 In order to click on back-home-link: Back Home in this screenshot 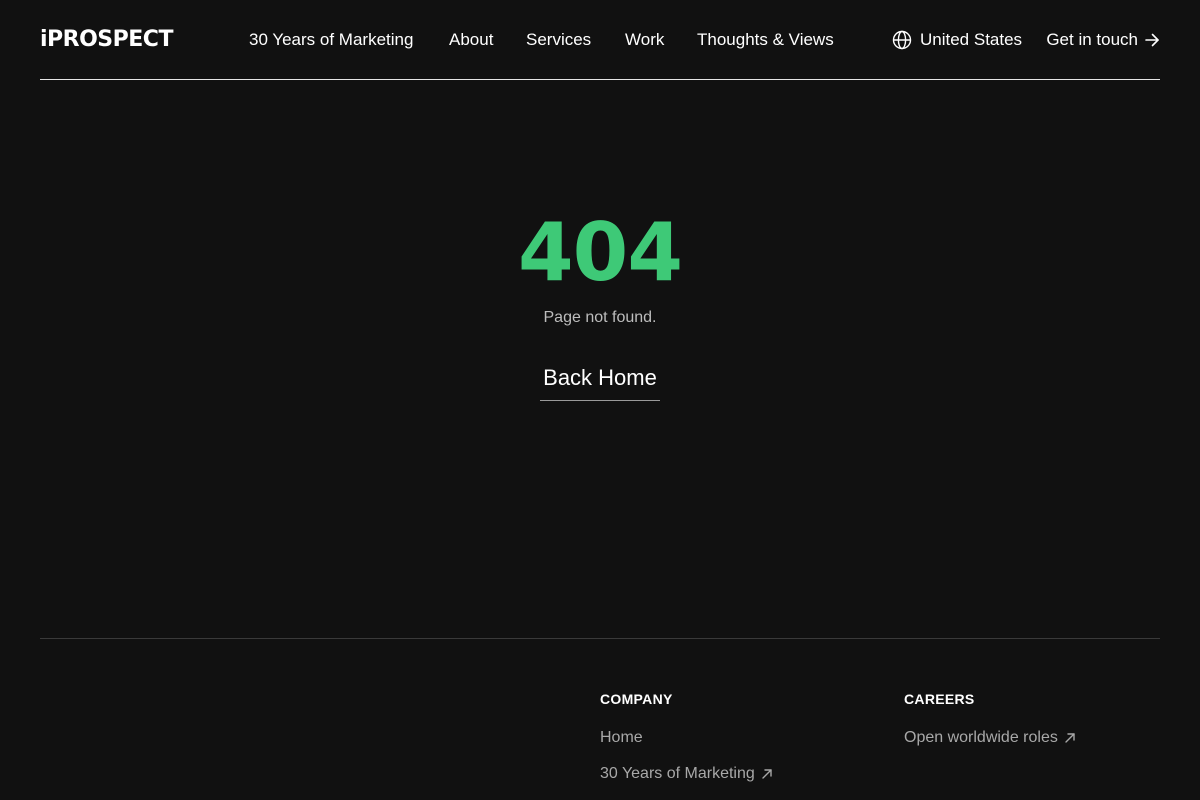, I will do `click(600, 382)`.